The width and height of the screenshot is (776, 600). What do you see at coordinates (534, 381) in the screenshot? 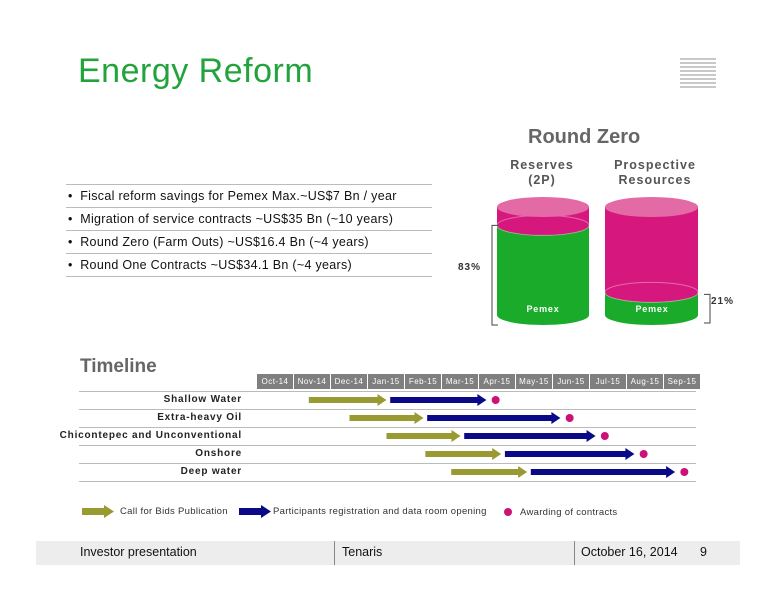
I see `month-cell: May-15` at bounding box center [534, 381].